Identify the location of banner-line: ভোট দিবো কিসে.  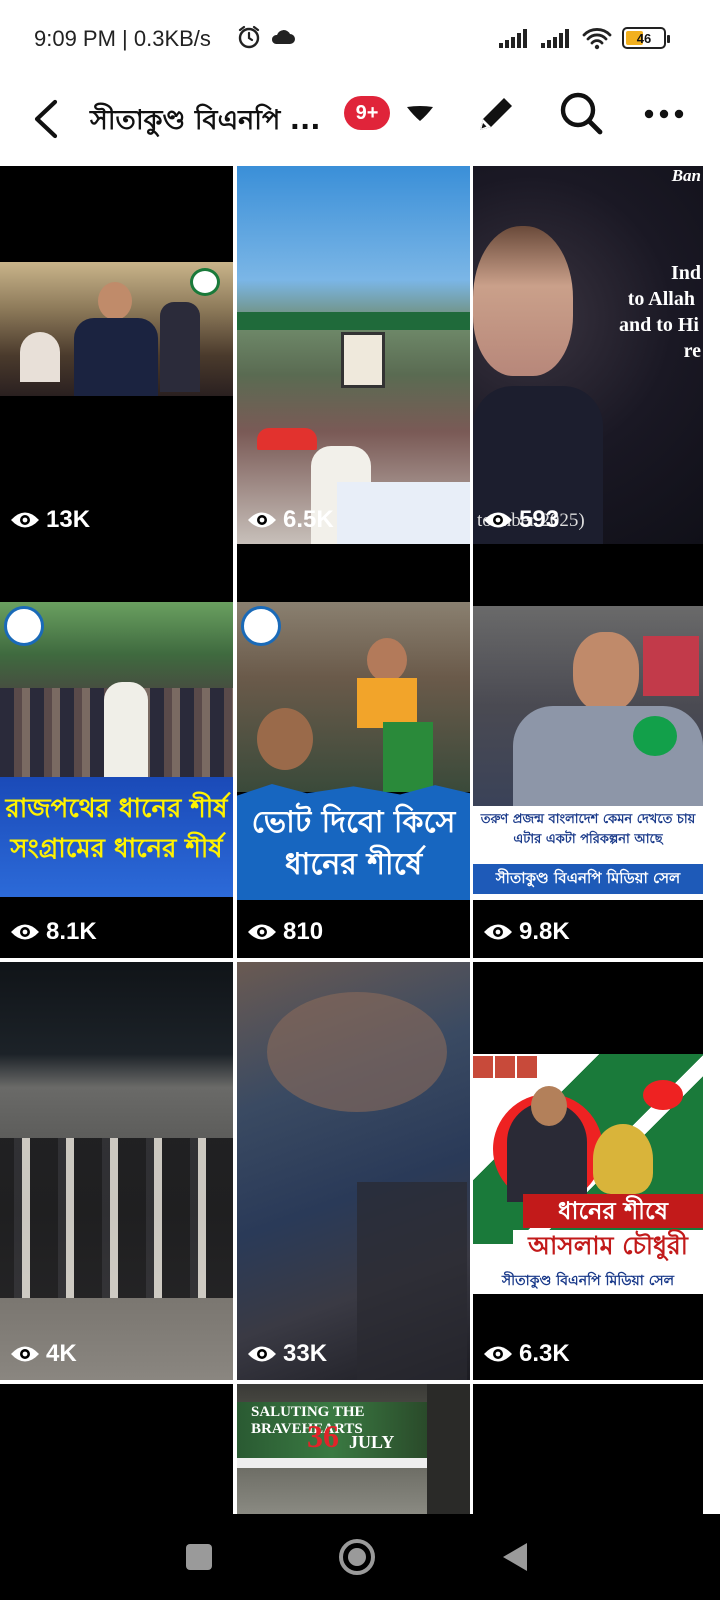
(353, 822).